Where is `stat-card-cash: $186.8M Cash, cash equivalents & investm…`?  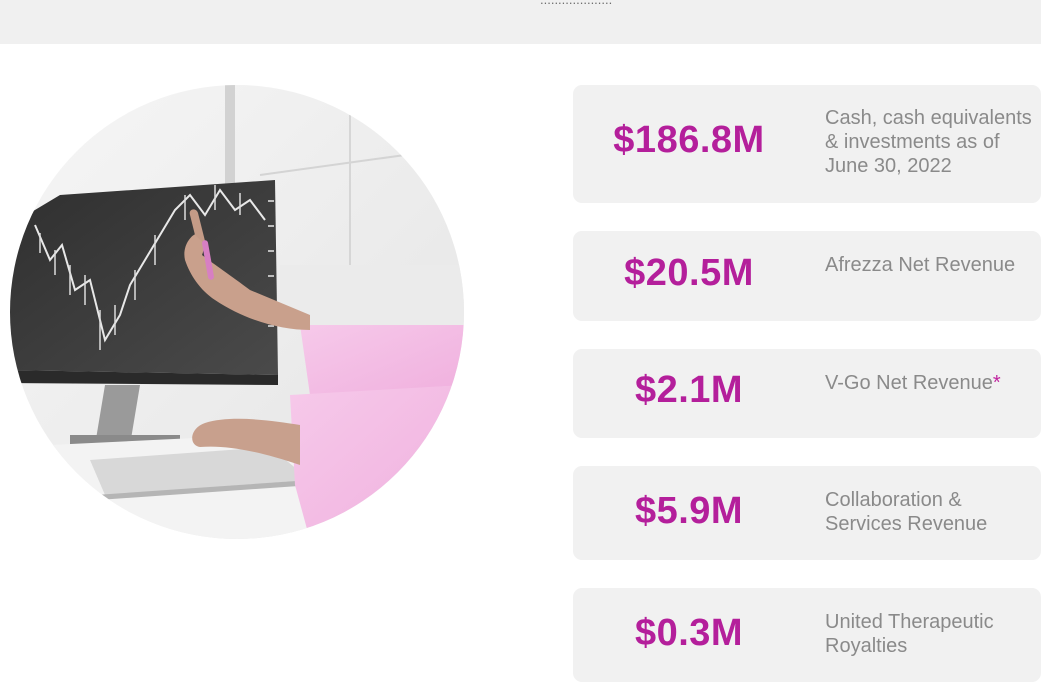 stat-card-cash: $186.8M Cash, cash equivalents & investm… is located at coordinates (807, 144).